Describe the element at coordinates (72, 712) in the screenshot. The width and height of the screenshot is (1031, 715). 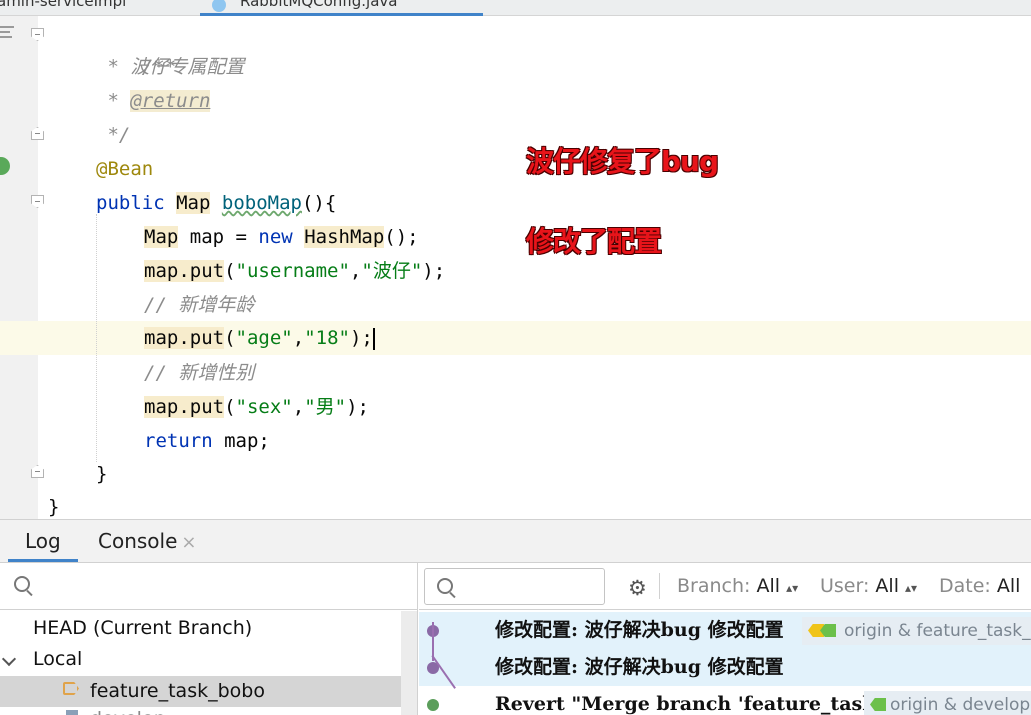
I see `folder-icon` at that location.